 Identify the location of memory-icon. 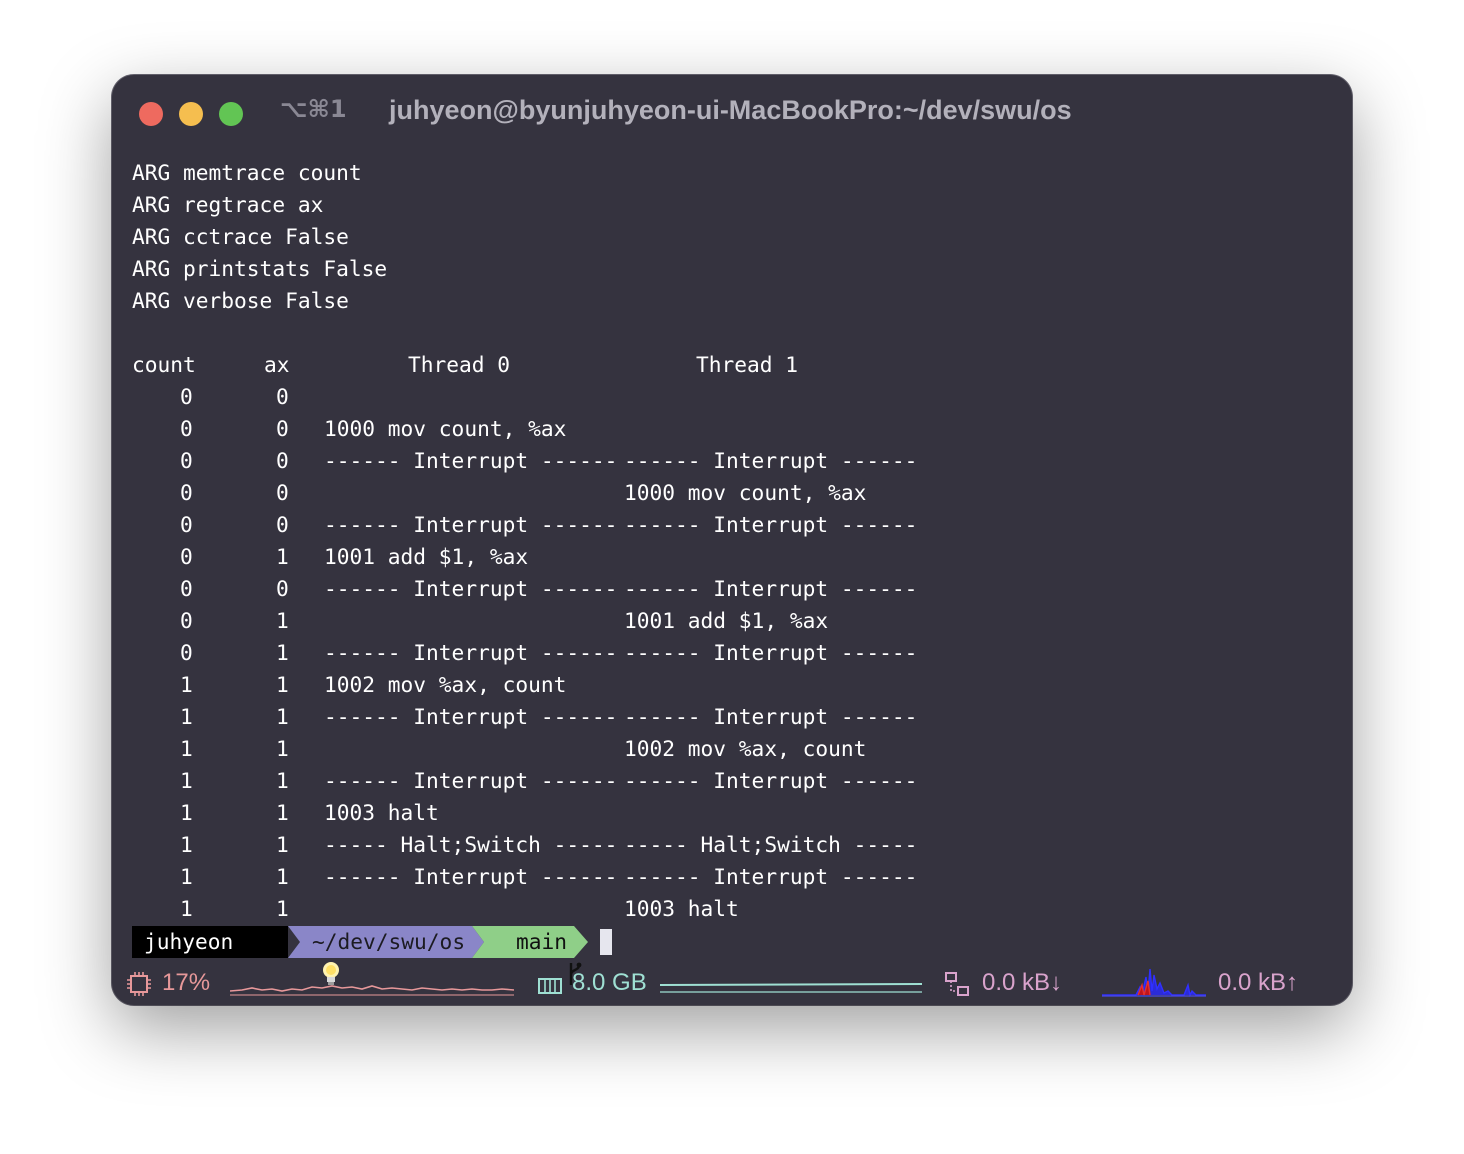
(550, 989).